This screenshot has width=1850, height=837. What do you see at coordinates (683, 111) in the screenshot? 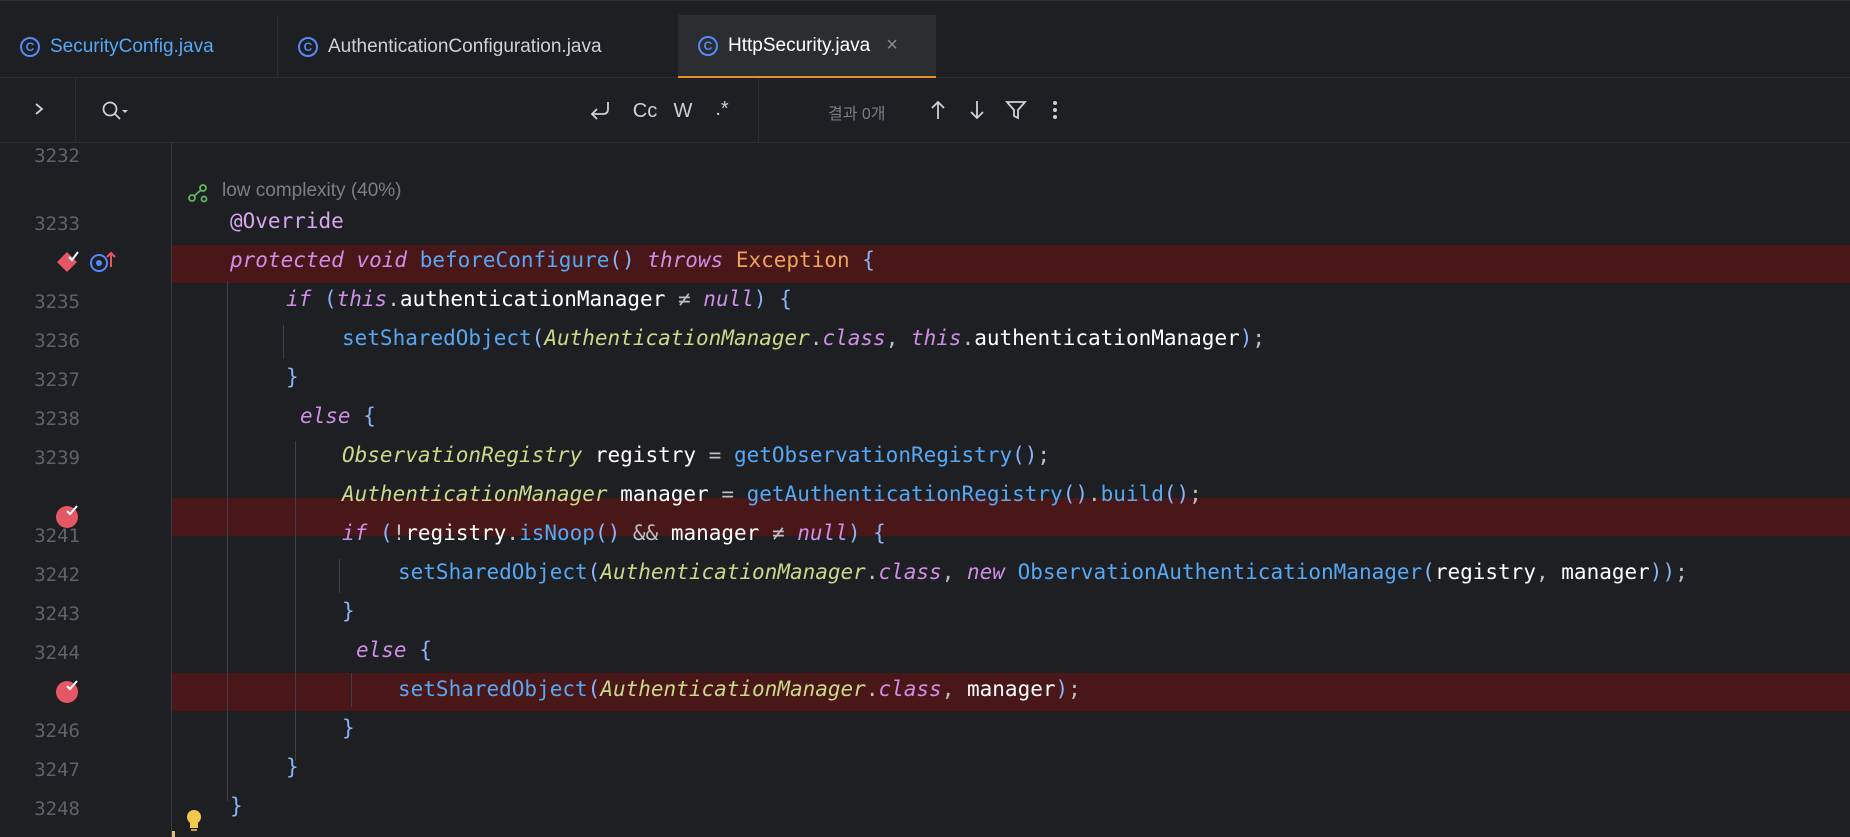
I see `whole-words-button: W` at bounding box center [683, 111].